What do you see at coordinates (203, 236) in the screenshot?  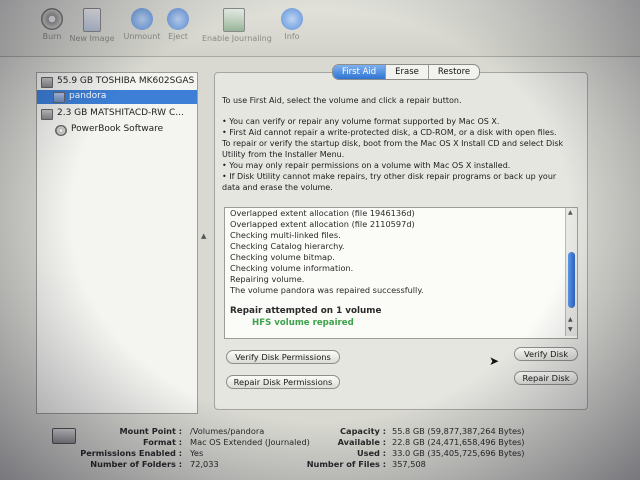 I see `splitter-handle: ▲` at bounding box center [203, 236].